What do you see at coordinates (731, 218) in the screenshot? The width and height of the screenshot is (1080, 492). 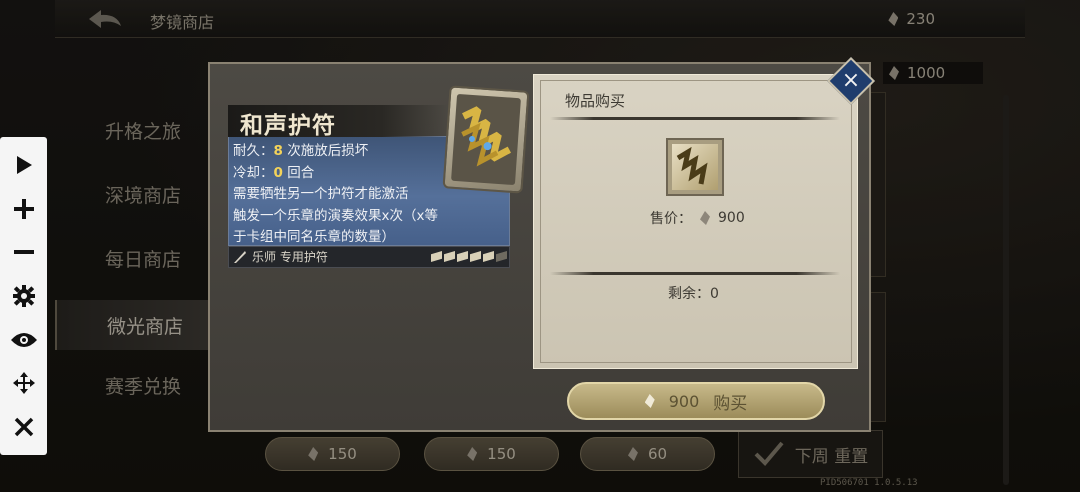 I see `price-value: 900` at bounding box center [731, 218].